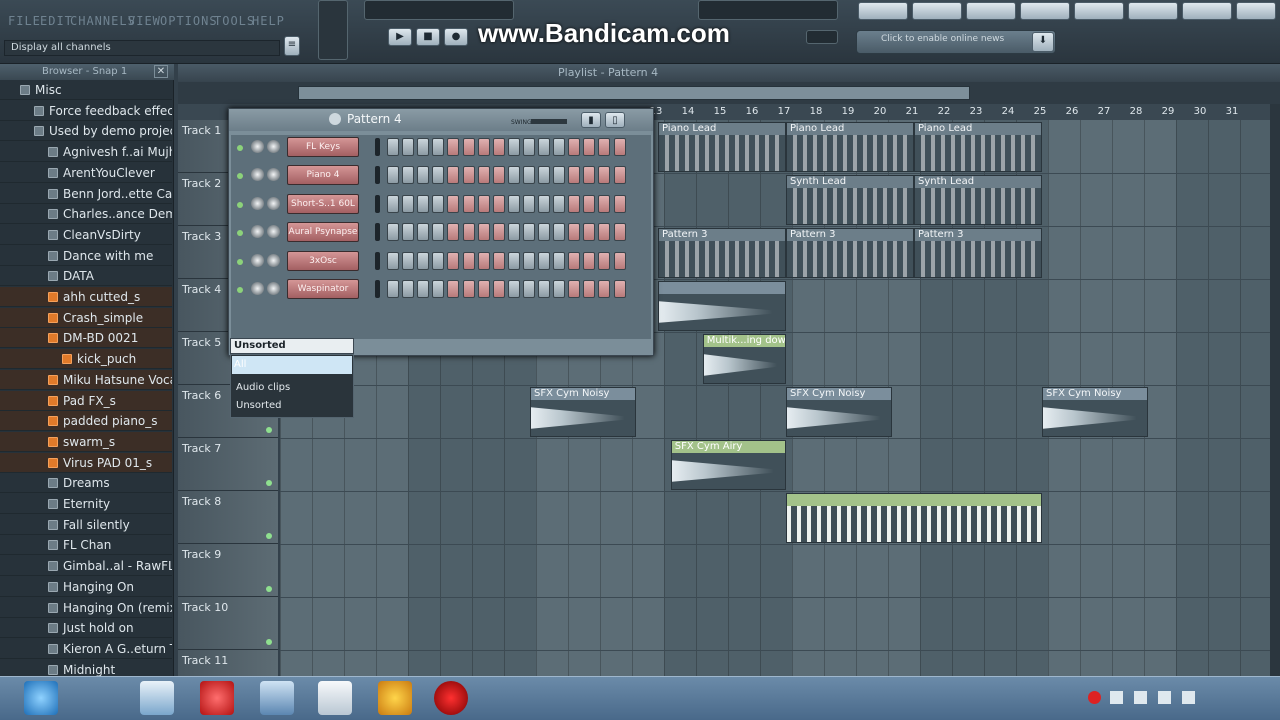  Describe the element at coordinates (86, 276) in the screenshot. I see `browser-item: DATA` at that location.